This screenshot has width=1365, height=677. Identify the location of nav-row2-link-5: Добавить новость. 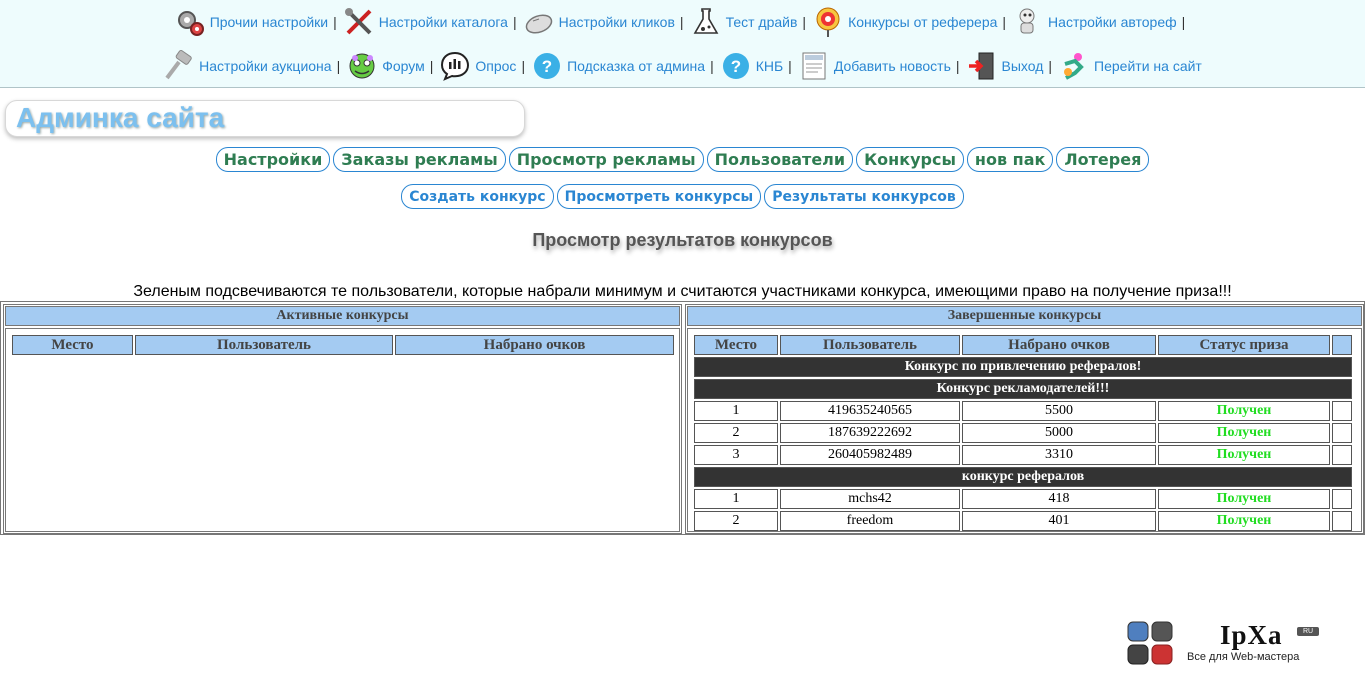
(892, 66).